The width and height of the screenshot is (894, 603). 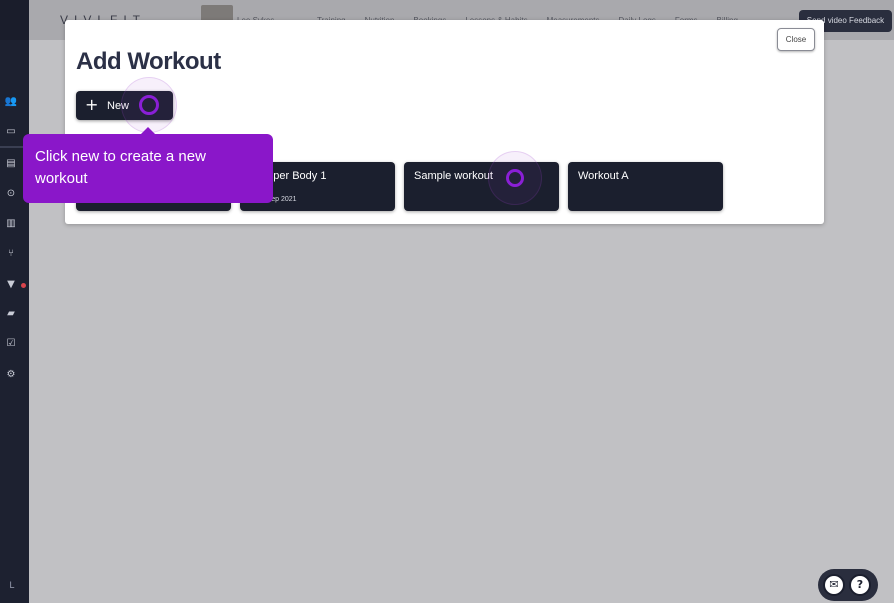 What do you see at coordinates (848, 585) in the screenshot?
I see `support-widget: ✉ ?` at bounding box center [848, 585].